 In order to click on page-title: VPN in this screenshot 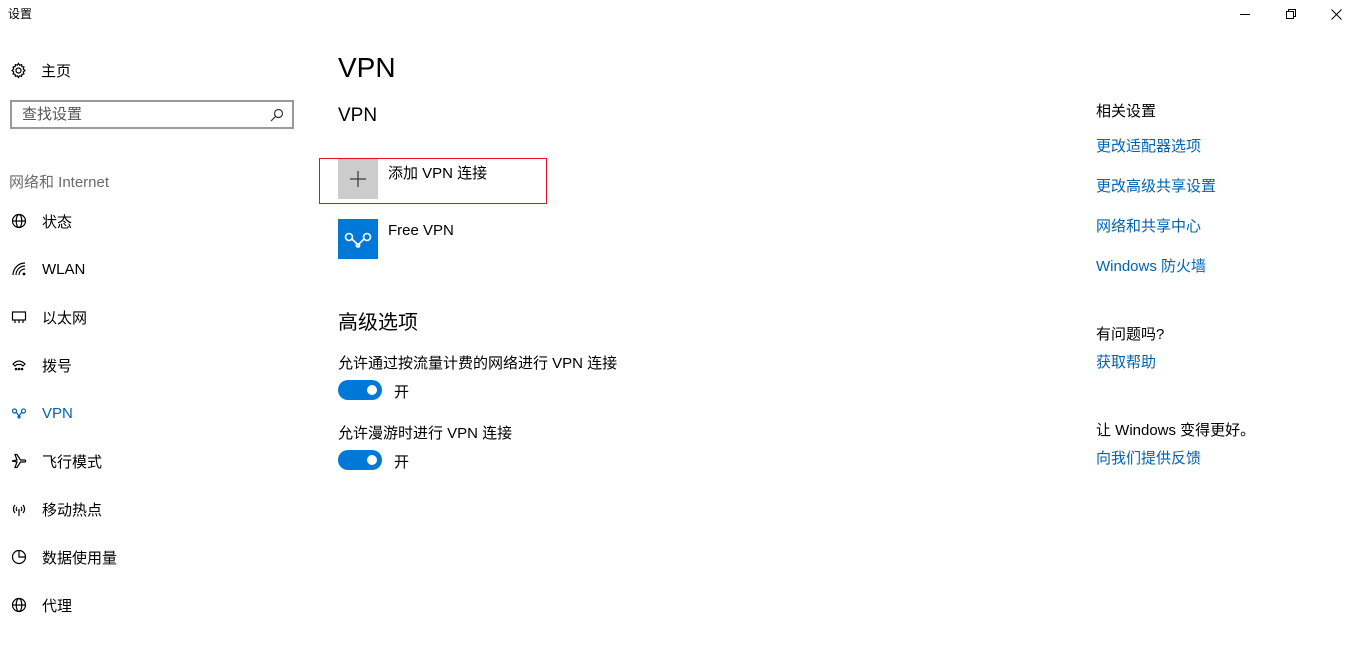, I will do `click(367, 67)`.